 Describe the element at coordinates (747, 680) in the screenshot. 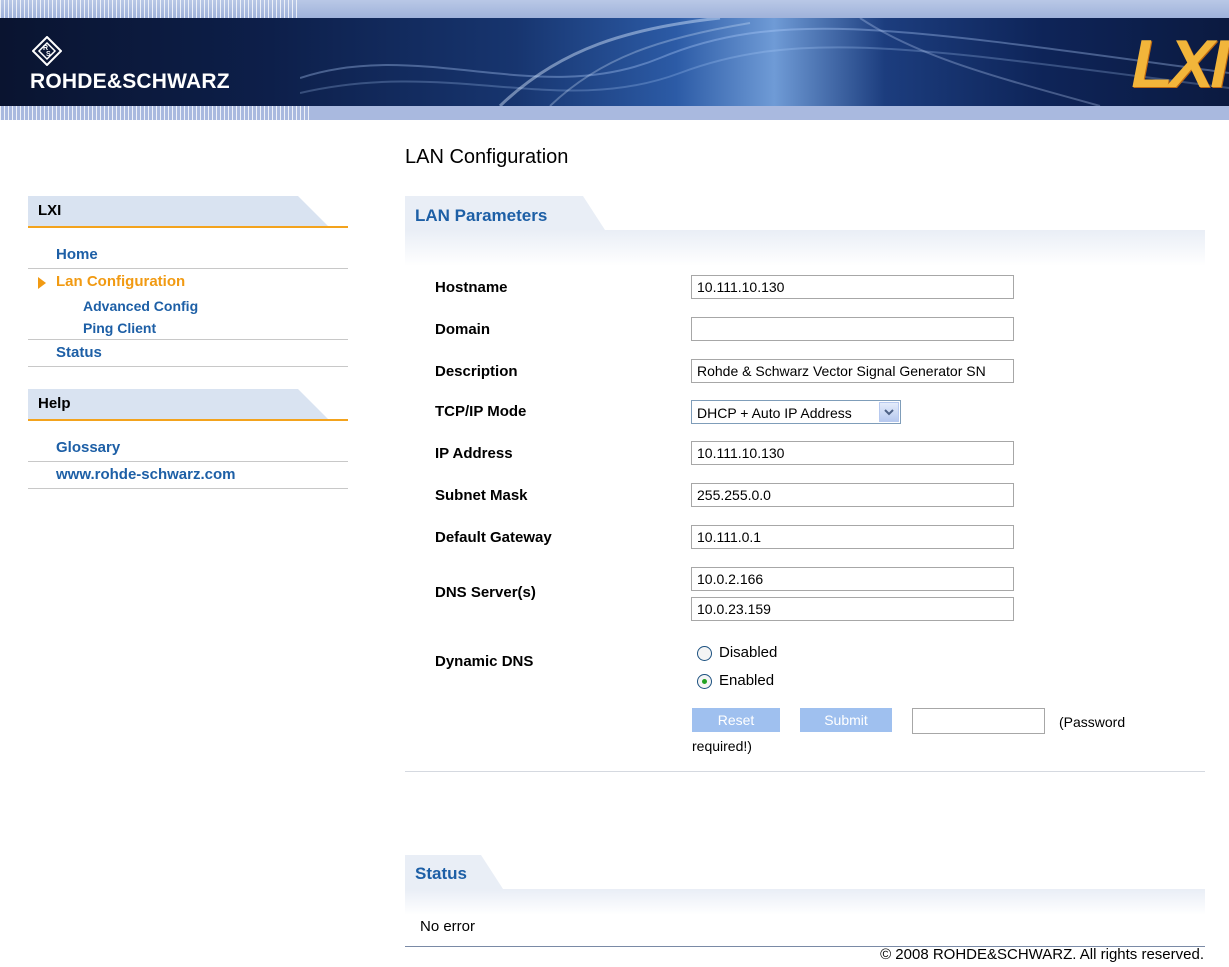

I see `radio-label: Enabled` at that location.